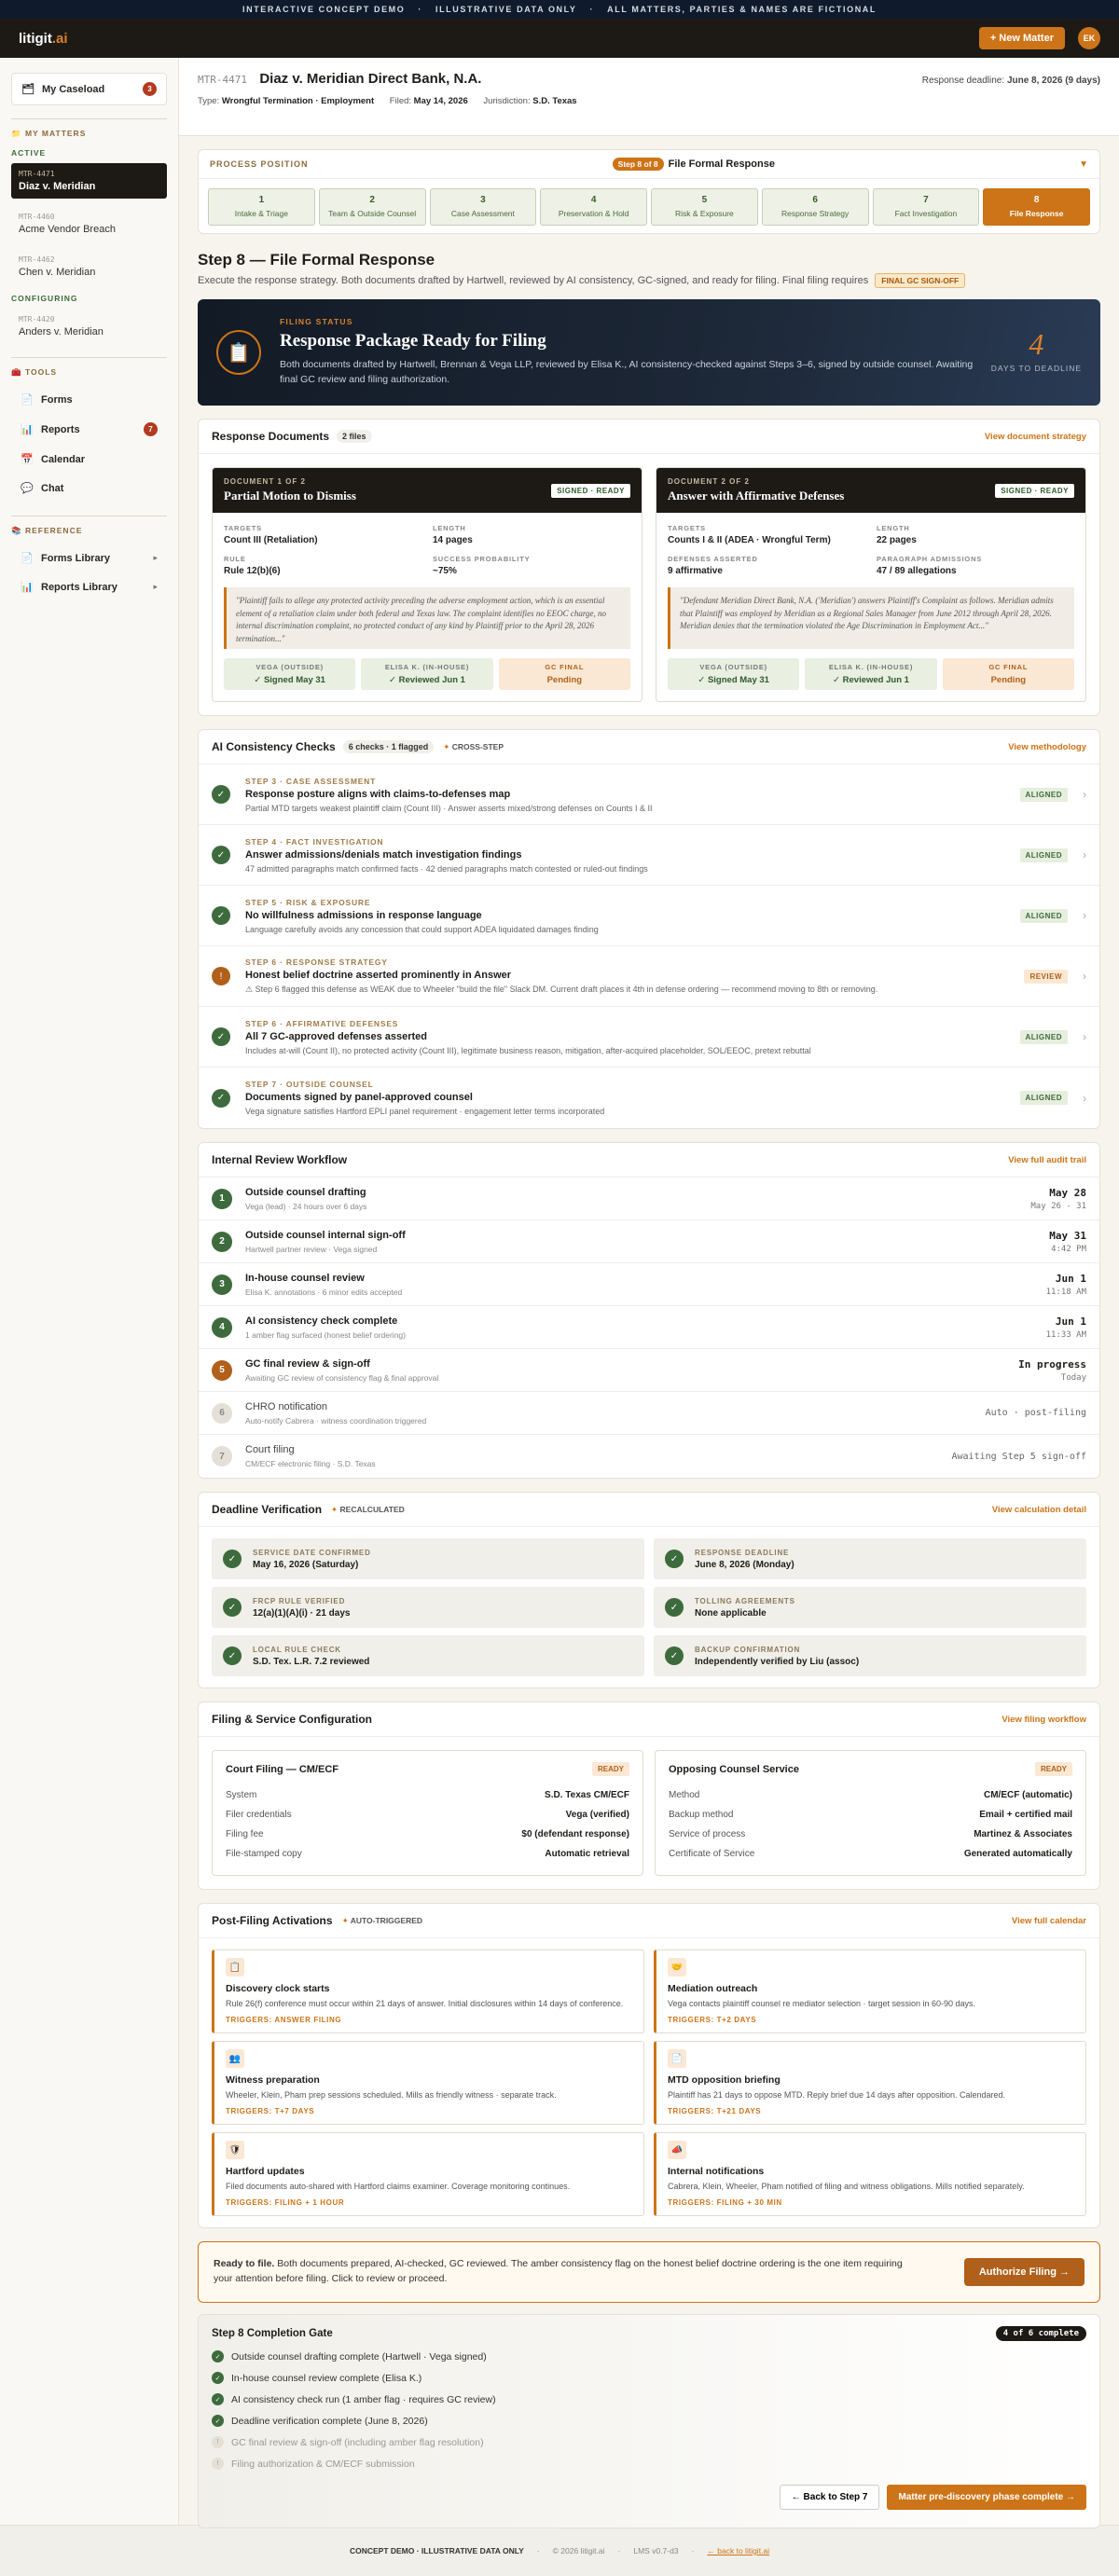 The image size is (1119, 2576). What do you see at coordinates (89, 399) in the screenshot?
I see `sidebar-item-forms: 📄 Forms` at bounding box center [89, 399].